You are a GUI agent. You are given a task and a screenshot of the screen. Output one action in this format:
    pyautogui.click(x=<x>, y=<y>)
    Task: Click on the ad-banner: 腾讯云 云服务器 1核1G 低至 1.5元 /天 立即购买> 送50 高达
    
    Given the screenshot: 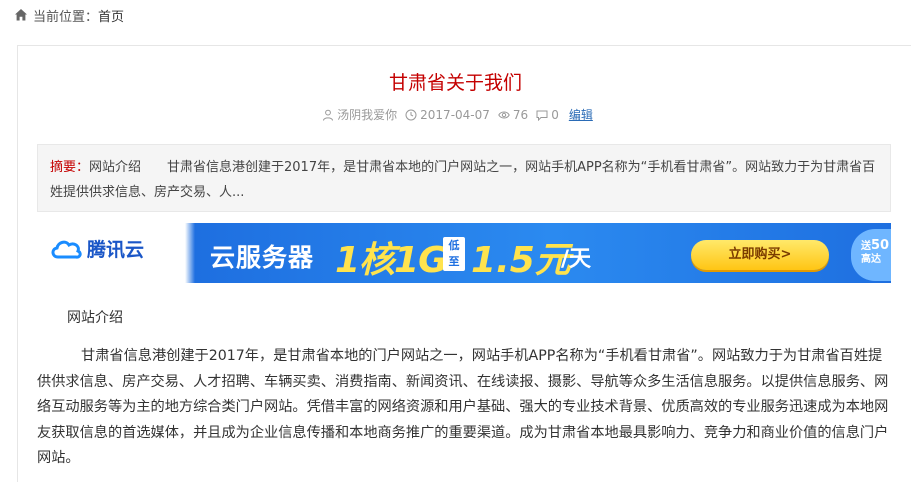 What is the action you would take?
    pyautogui.click(x=468, y=253)
    